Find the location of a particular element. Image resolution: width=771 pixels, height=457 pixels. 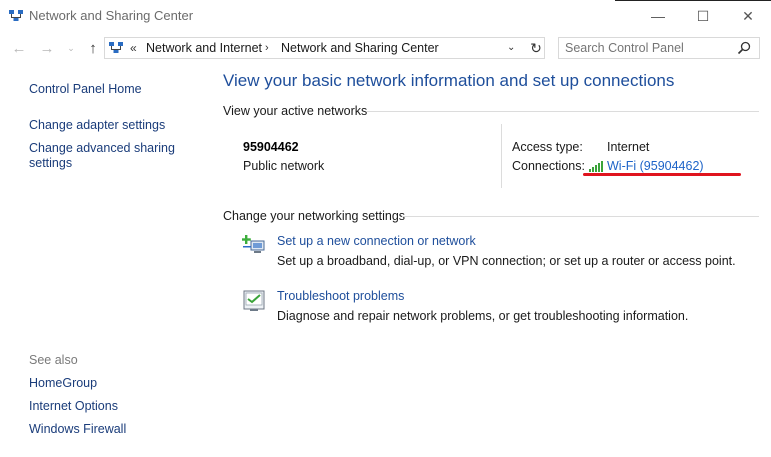

highlight-underline is located at coordinates (662, 174).